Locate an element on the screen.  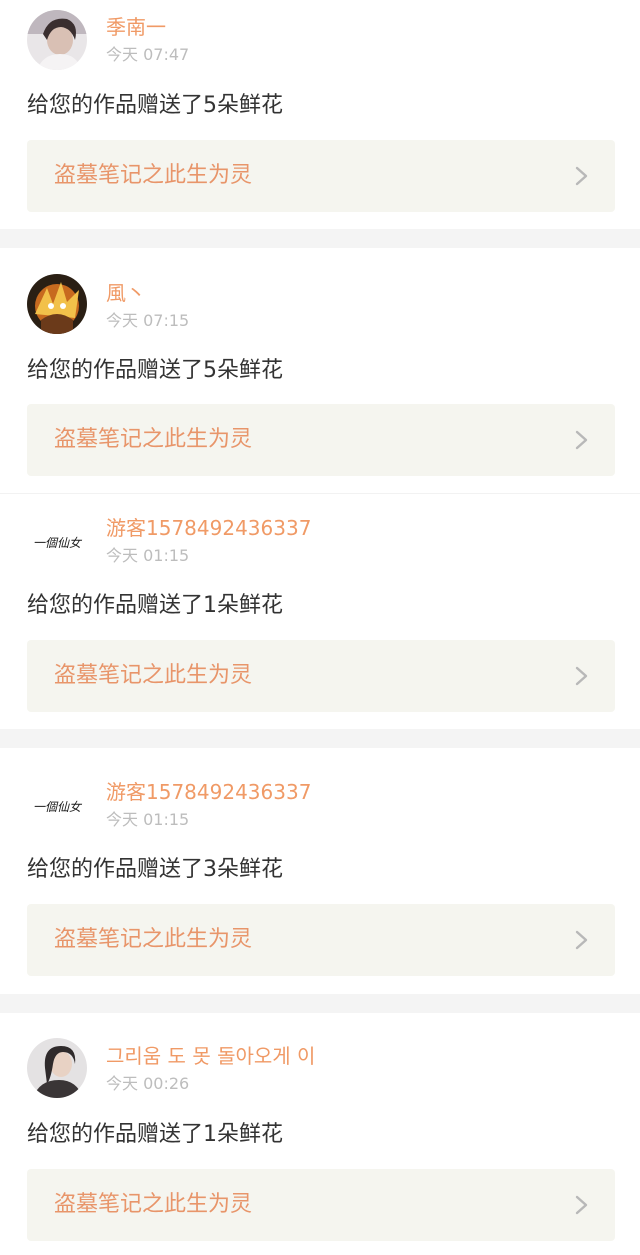
anime-character-icon is located at coordinates (57, 304).